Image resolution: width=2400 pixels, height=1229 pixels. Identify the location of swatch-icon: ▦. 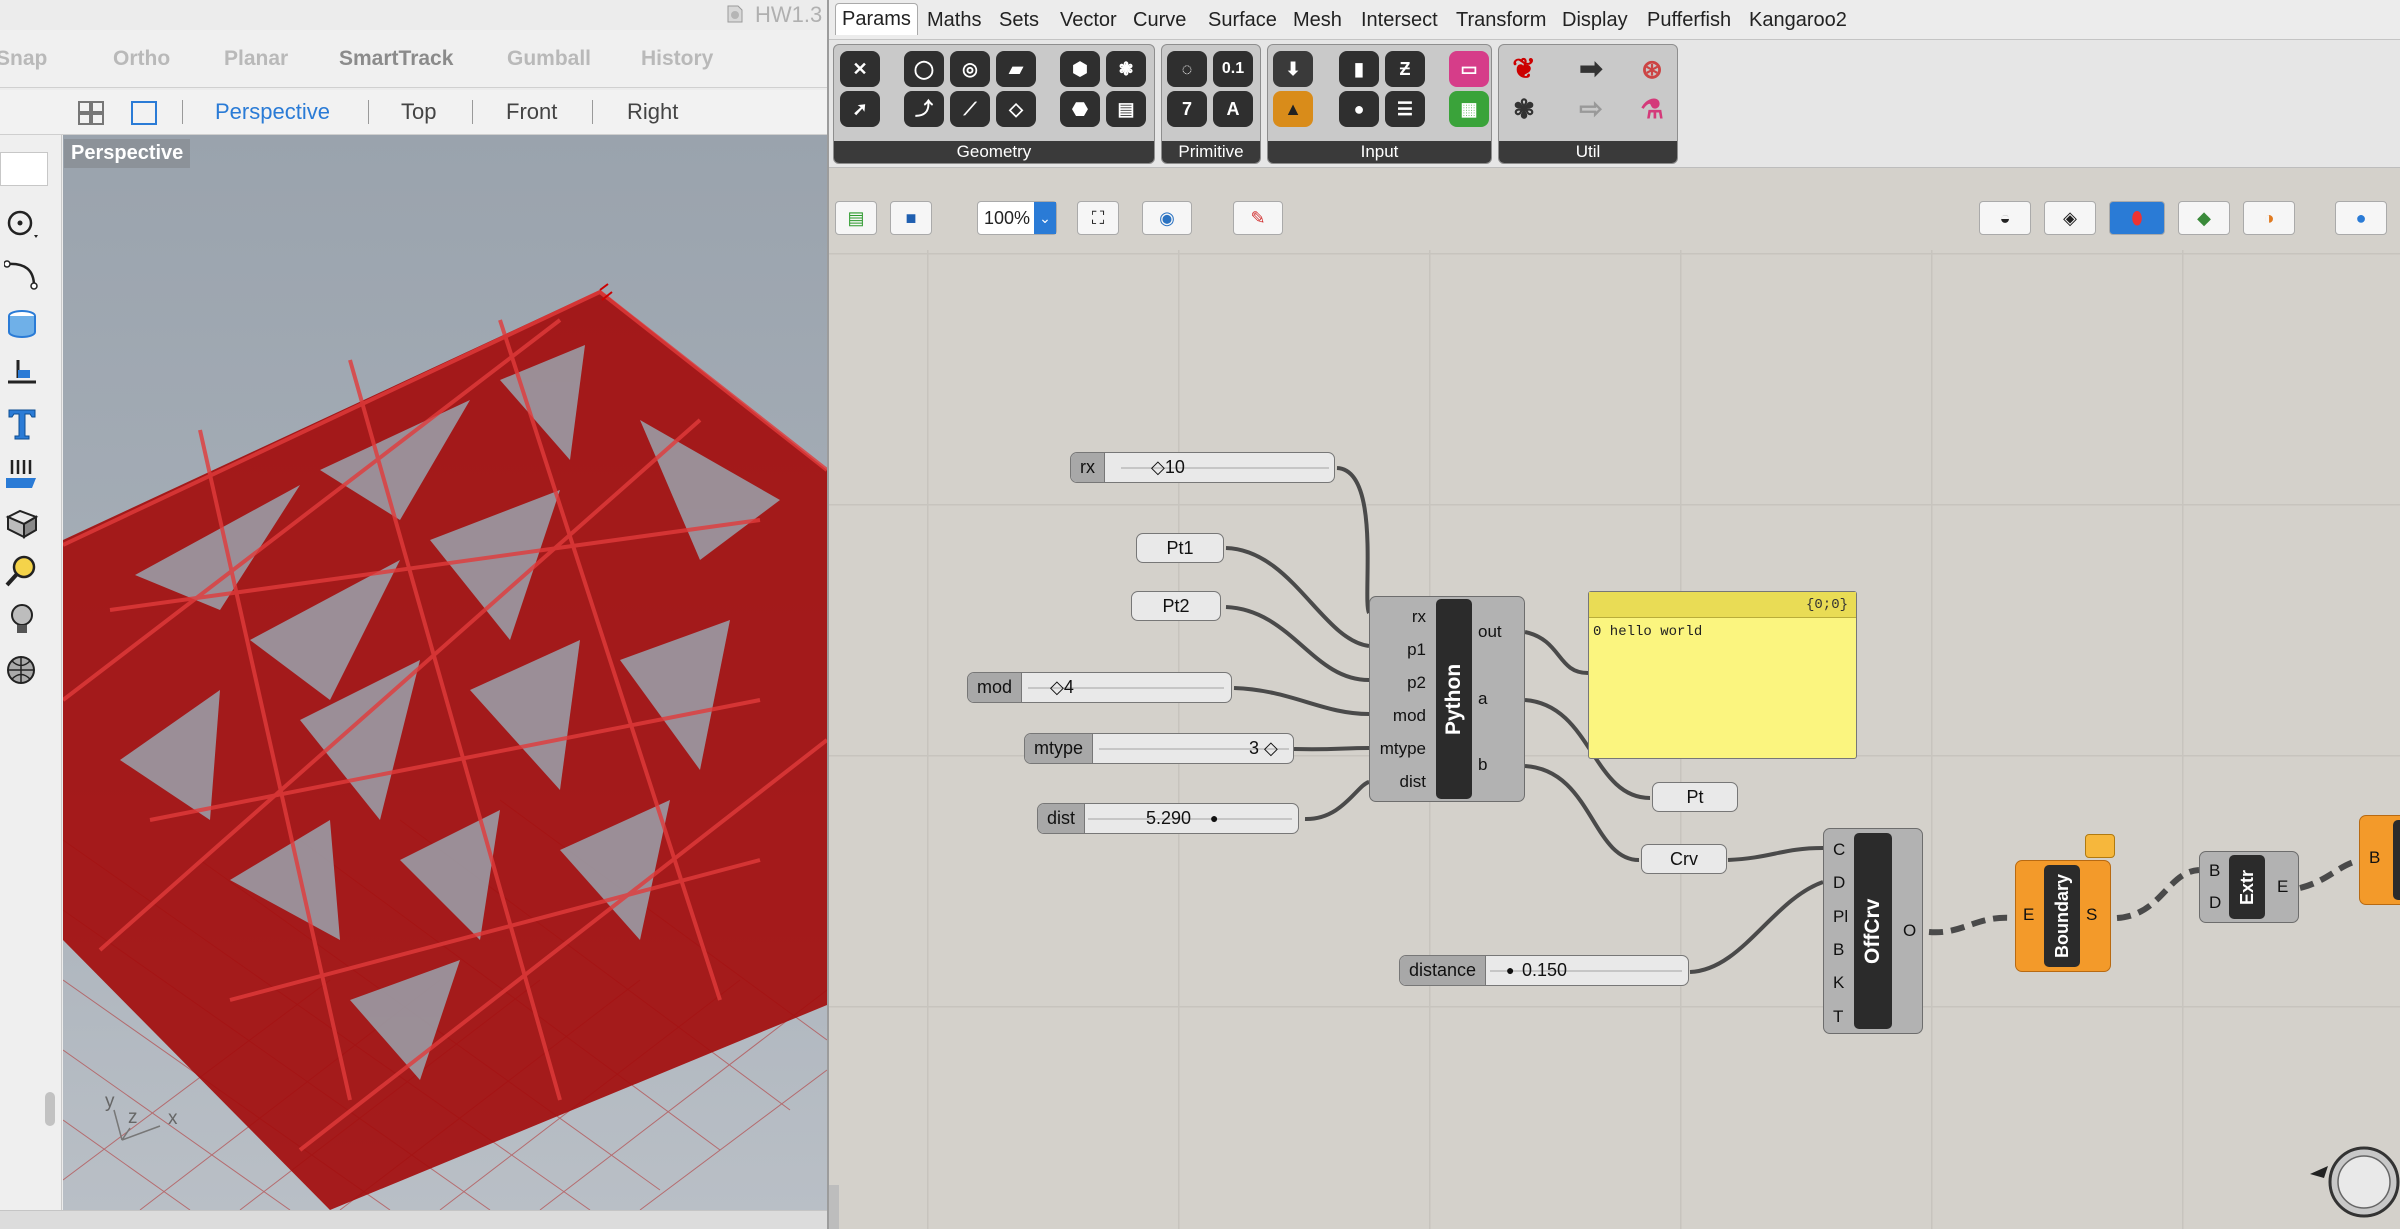
(1469, 109).